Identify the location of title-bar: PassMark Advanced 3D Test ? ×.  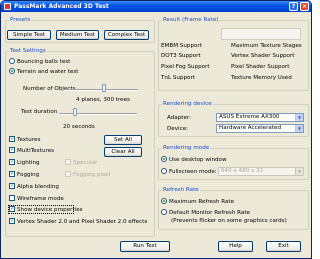
(156, 6).